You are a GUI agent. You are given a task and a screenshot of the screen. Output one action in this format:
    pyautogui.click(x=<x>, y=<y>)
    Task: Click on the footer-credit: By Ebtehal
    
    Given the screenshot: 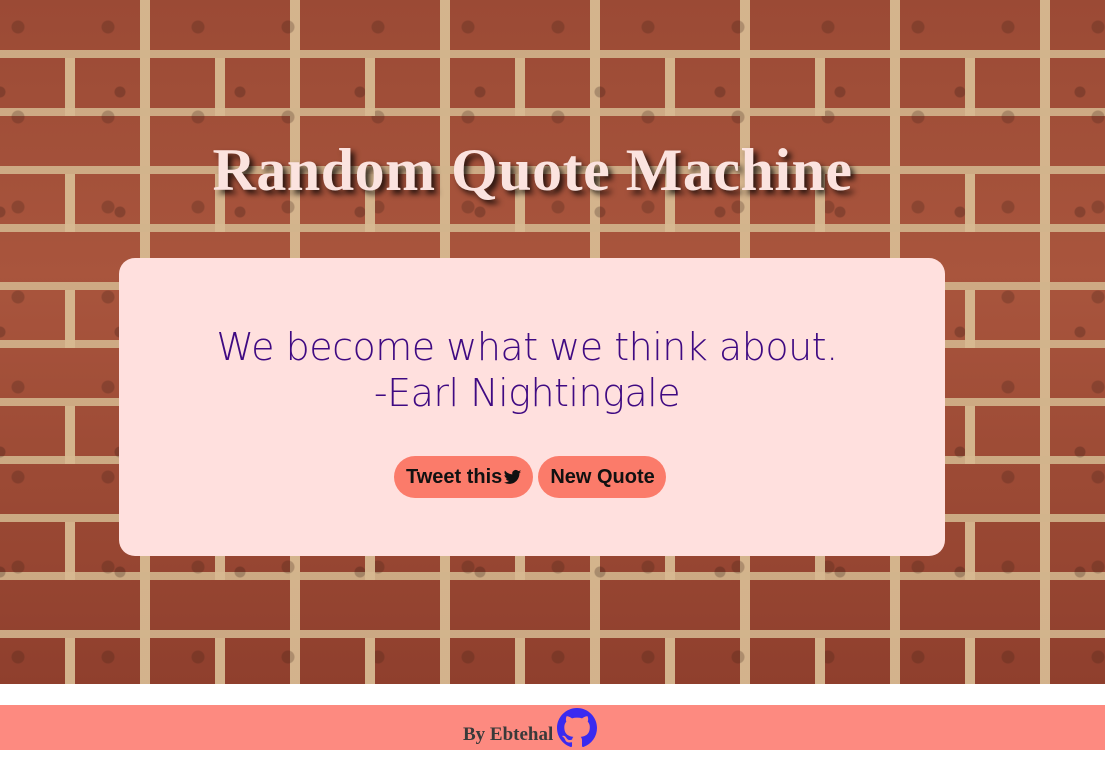 What is the action you would take?
    pyautogui.click(x=530, y=728)
    